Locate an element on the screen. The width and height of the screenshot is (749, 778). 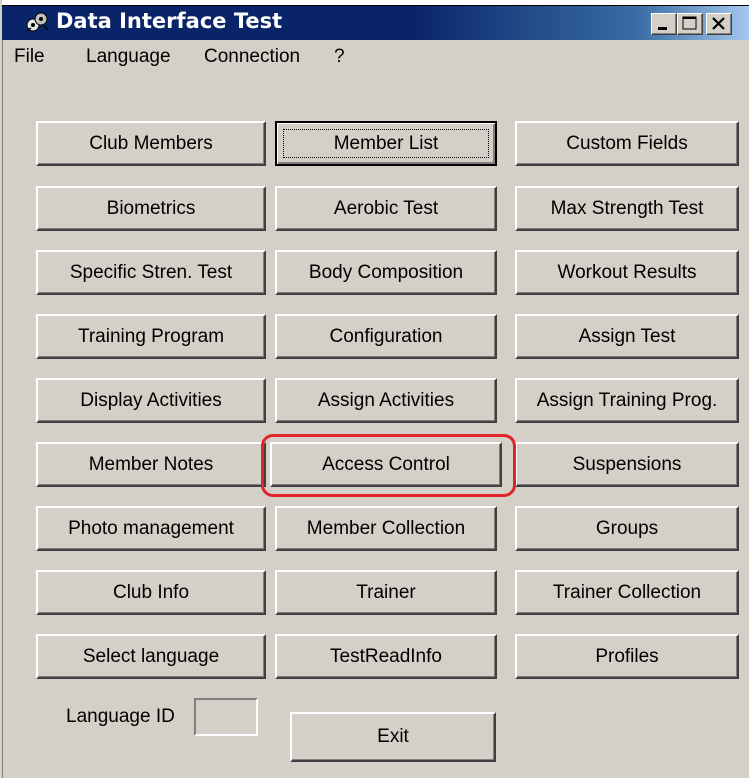
assign-test-button: Assign Test is located at coordinates (627, 336).